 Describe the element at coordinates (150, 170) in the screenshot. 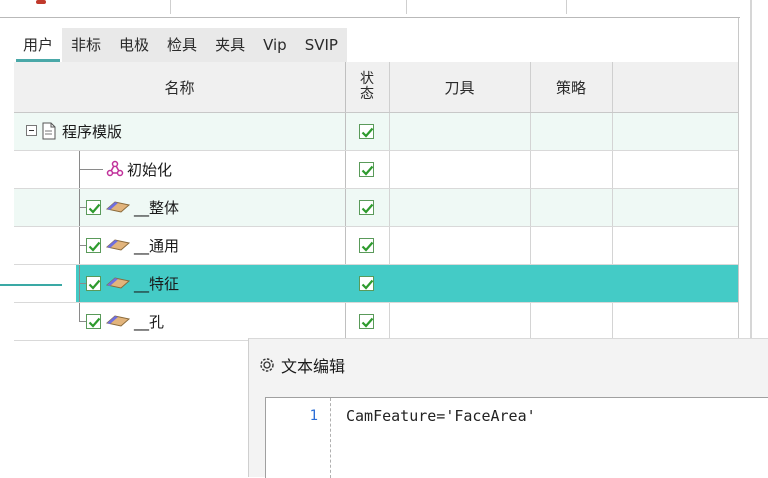

I see `row-label: 初始化` at that location.